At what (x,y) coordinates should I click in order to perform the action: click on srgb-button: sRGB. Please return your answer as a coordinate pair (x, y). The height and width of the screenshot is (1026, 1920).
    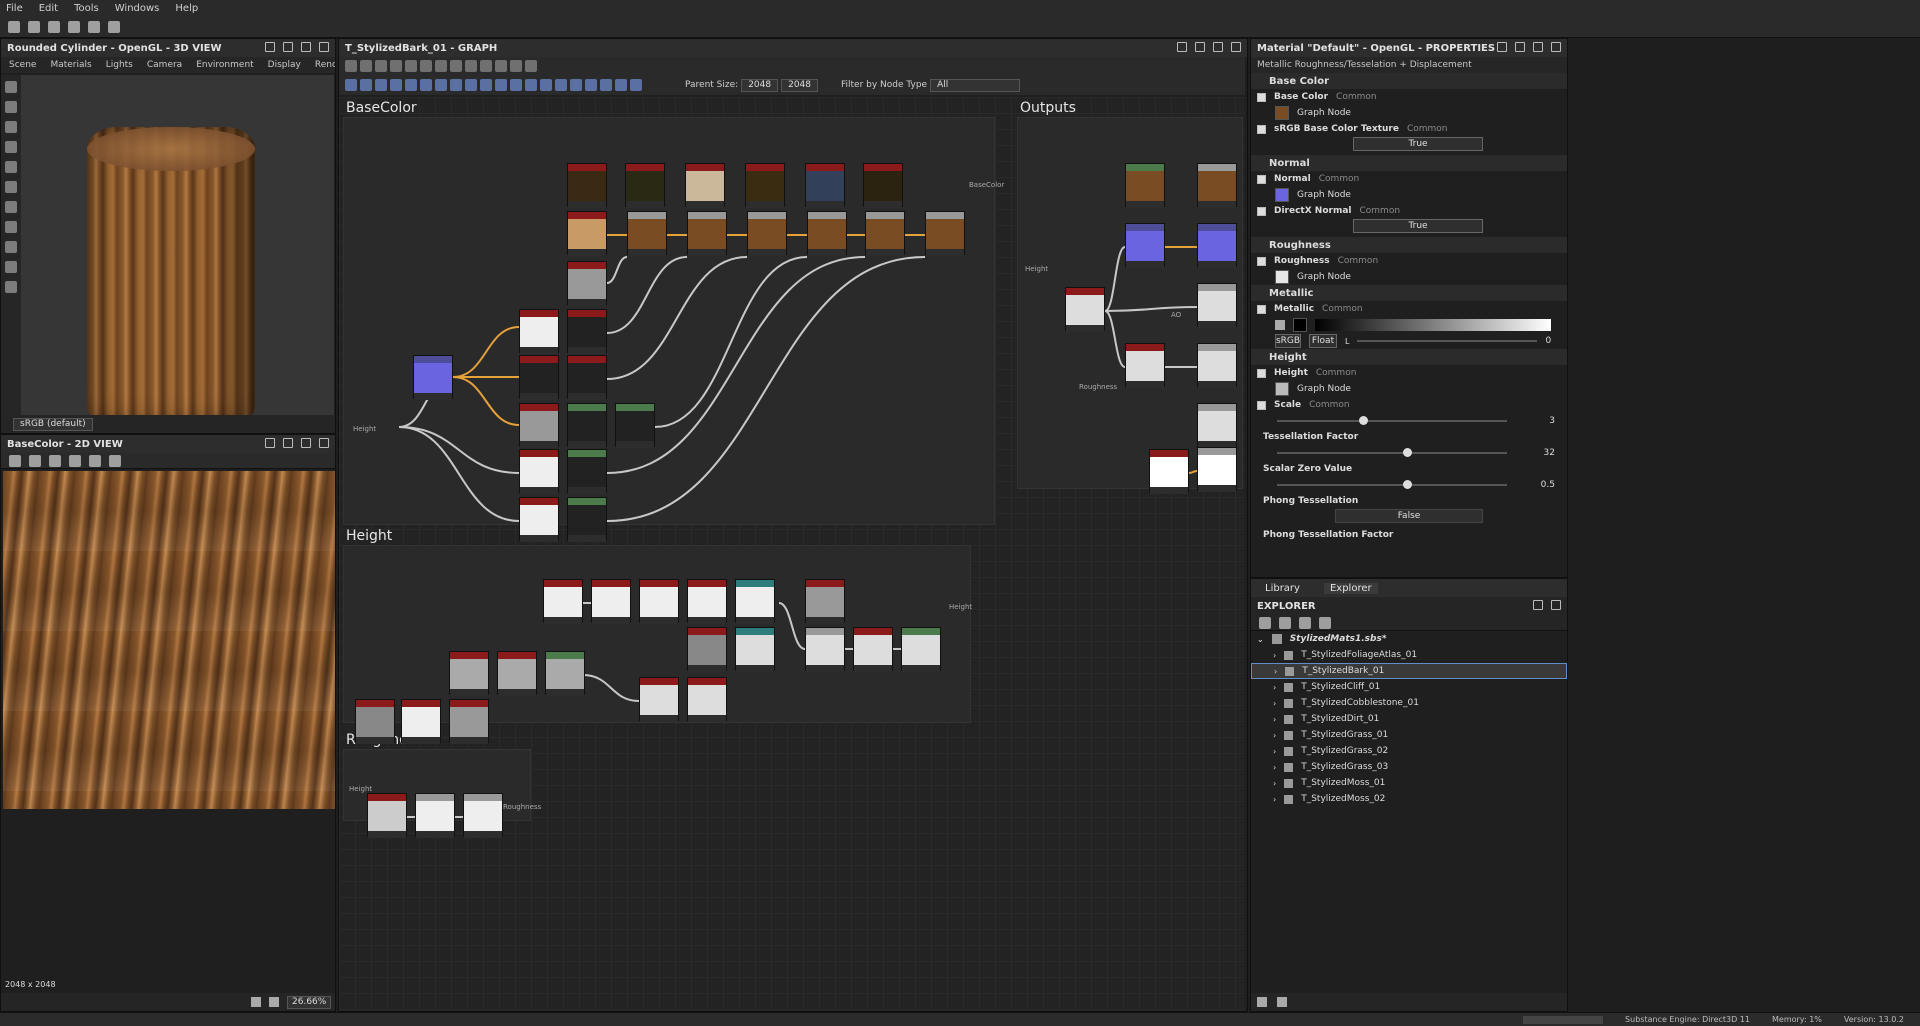
    Looking at the image, I should click on (1288, 341).